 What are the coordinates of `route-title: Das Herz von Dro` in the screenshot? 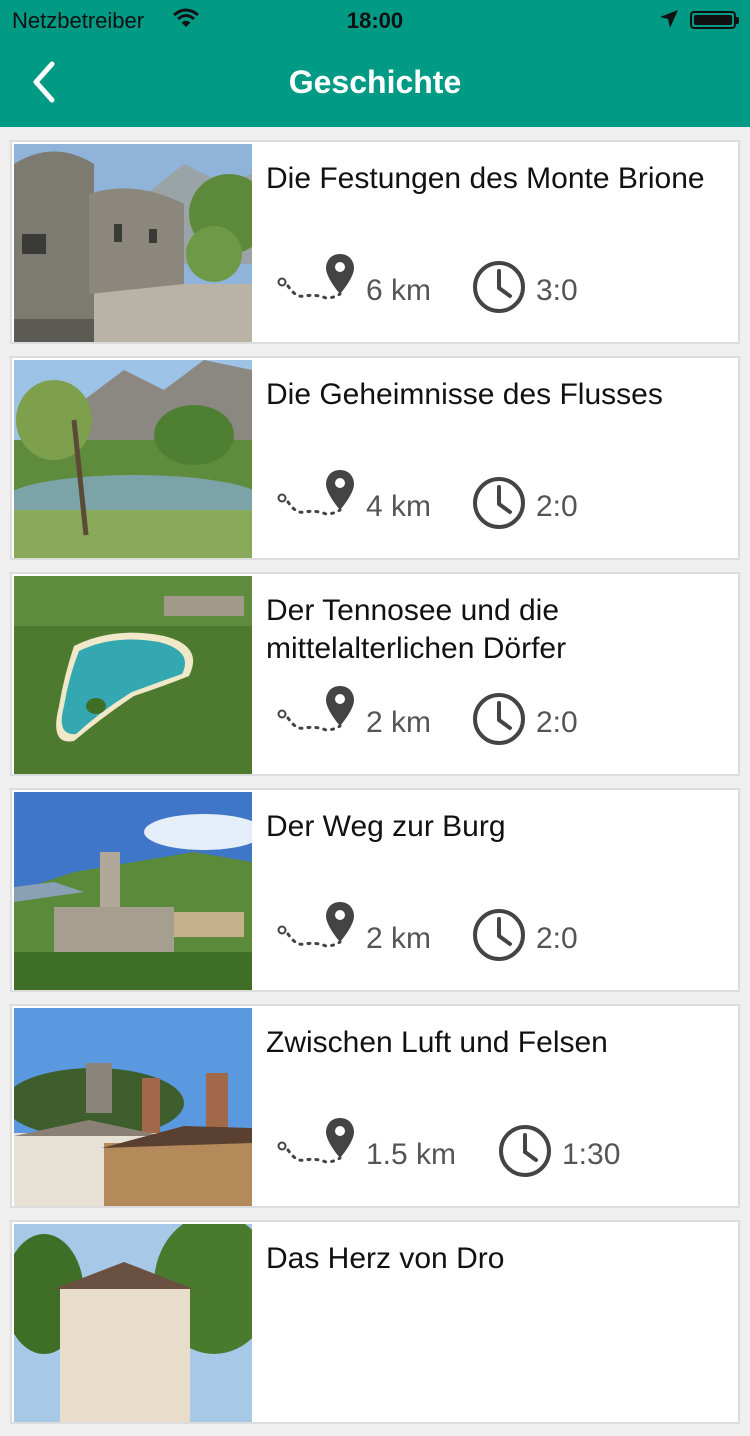 It's located at (385, 1258).